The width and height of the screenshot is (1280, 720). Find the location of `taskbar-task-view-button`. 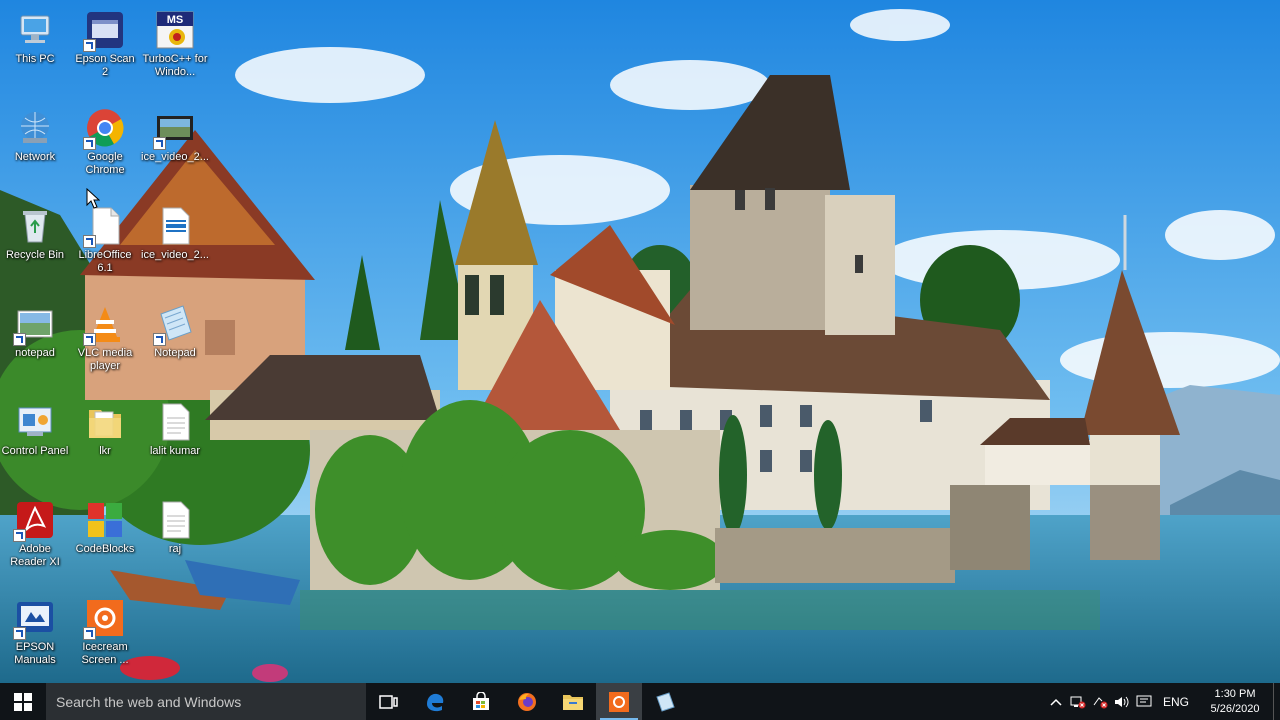

taskbar-task-view-button is located at coordinates (389, 701).